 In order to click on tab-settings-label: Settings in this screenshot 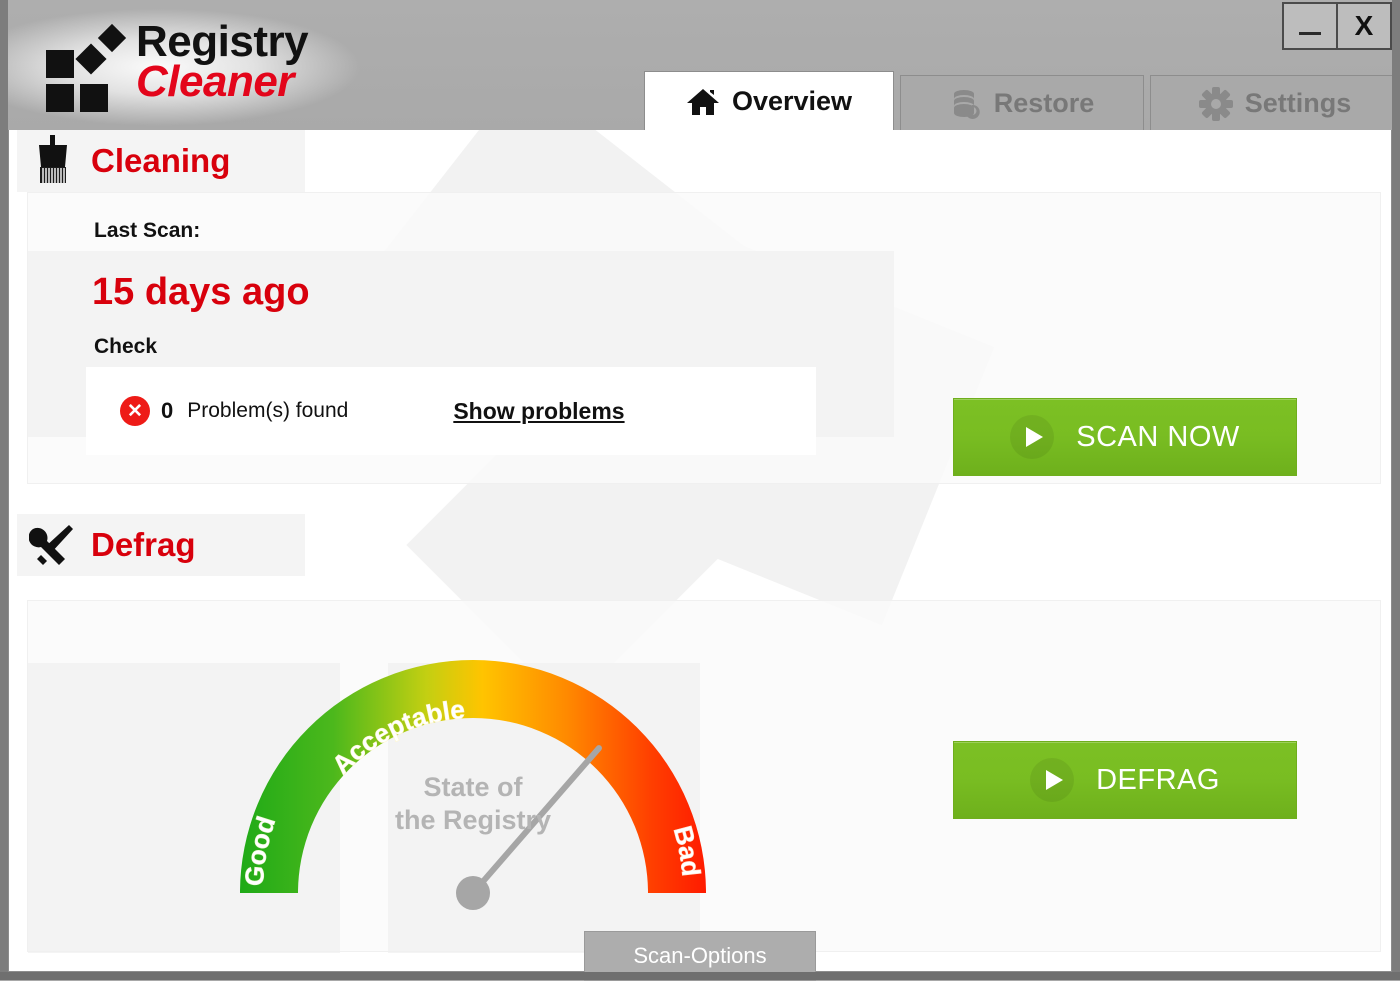, I will do `click(1298, 103)`.